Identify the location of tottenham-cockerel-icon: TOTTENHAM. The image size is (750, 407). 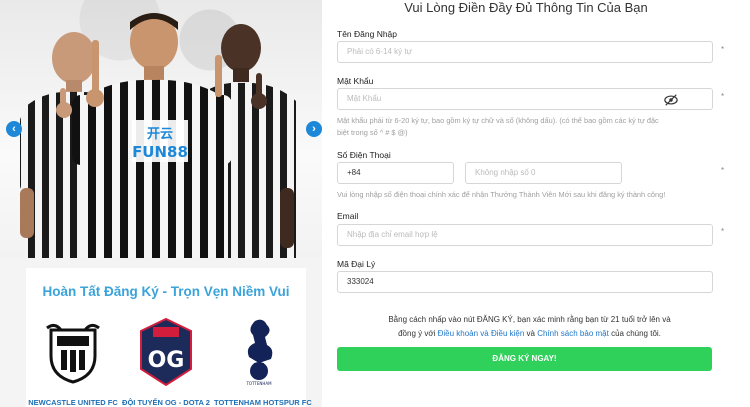
(259, 352).